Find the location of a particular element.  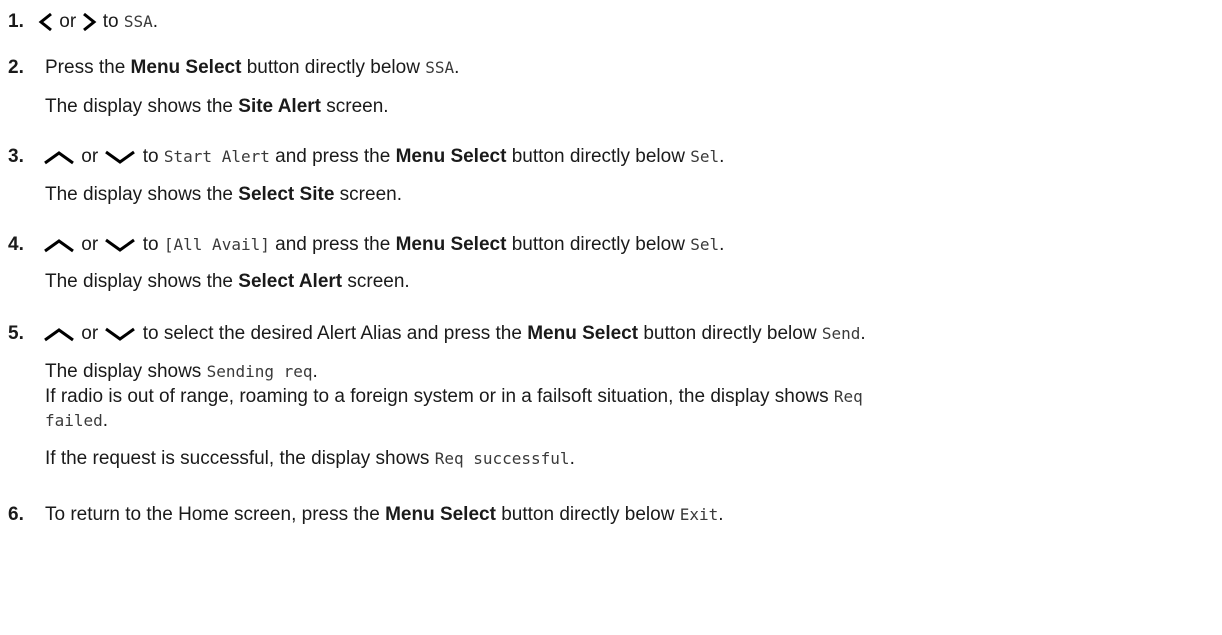

step-5-result-2-cont: failed. is located at coordinates (77, 420).